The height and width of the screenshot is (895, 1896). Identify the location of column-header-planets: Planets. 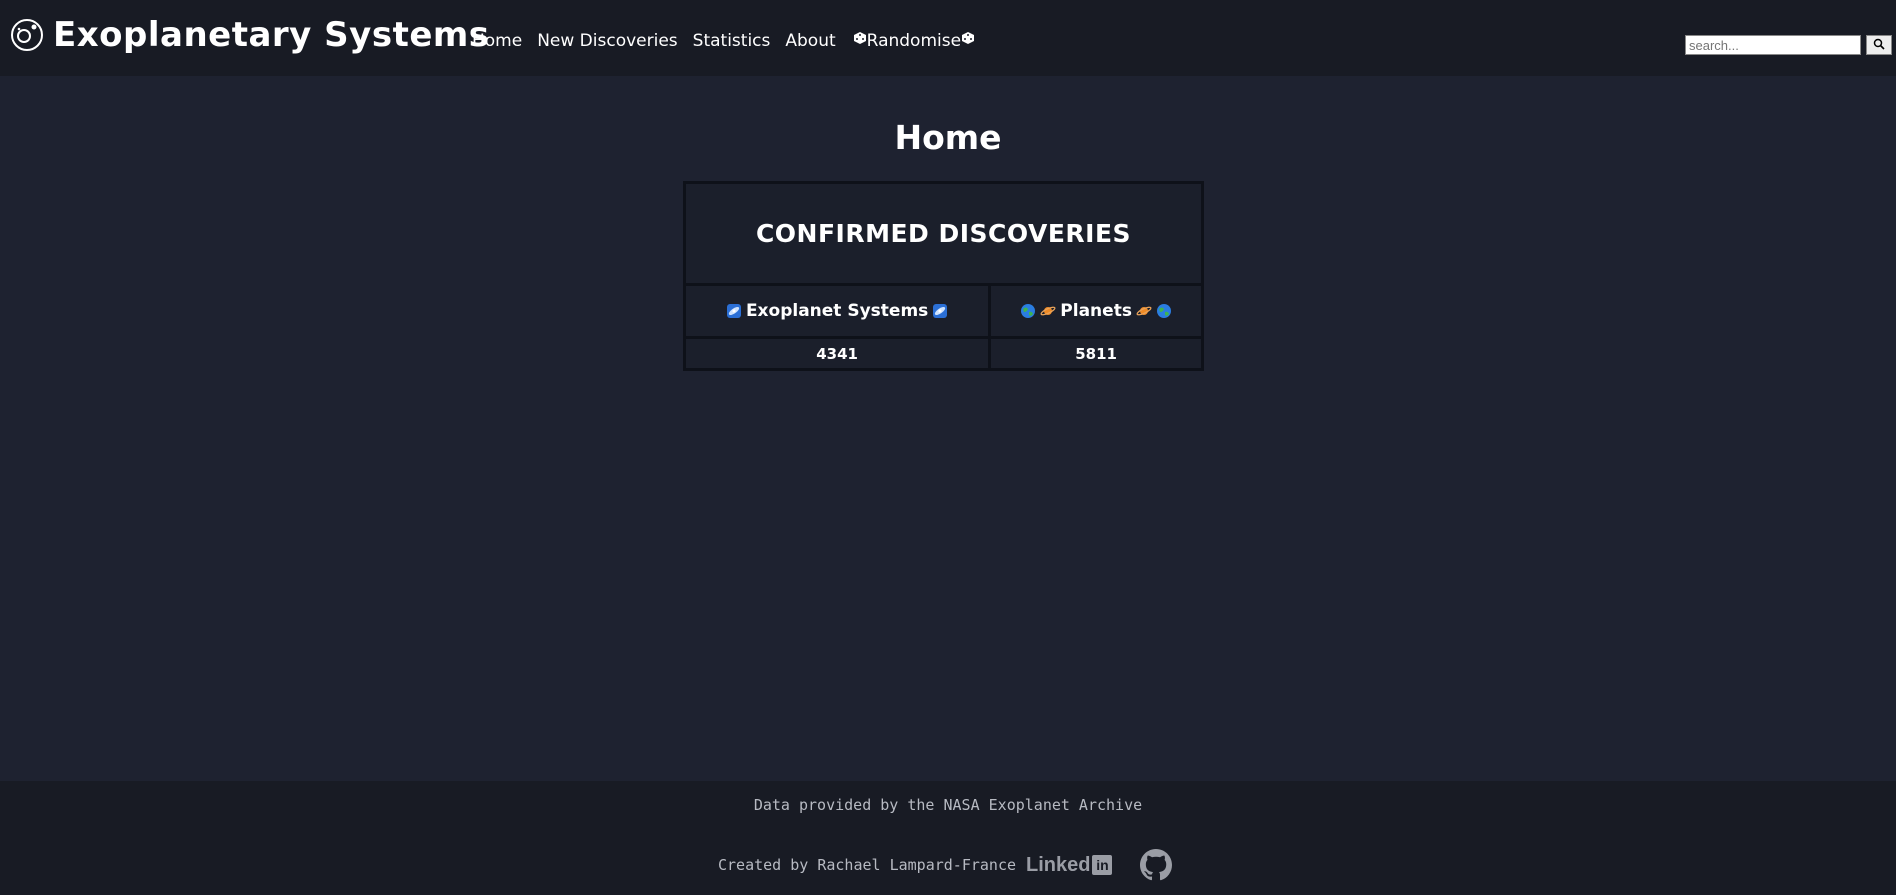
(1096, 311).